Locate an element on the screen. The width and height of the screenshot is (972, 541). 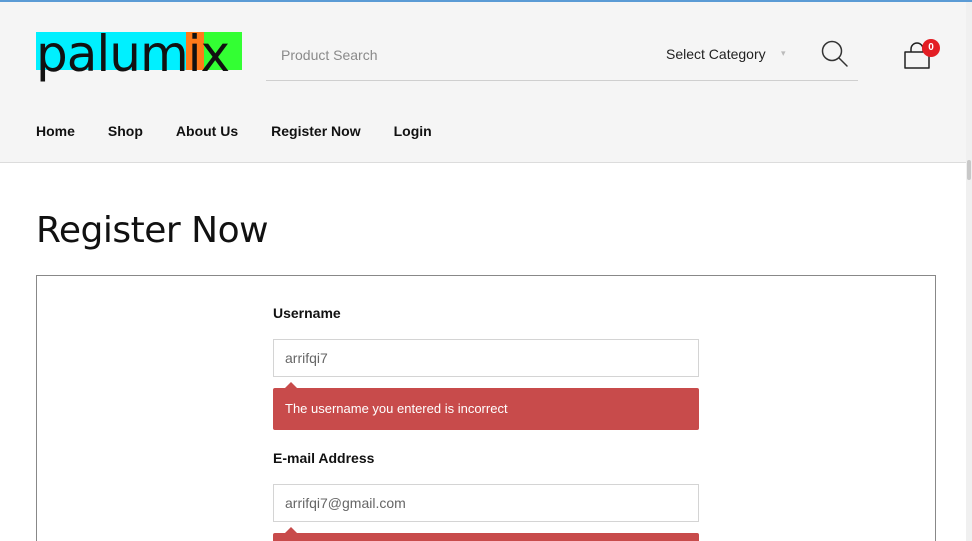
chevron-down-icon: ▾ is located at coordinates (783, 53).